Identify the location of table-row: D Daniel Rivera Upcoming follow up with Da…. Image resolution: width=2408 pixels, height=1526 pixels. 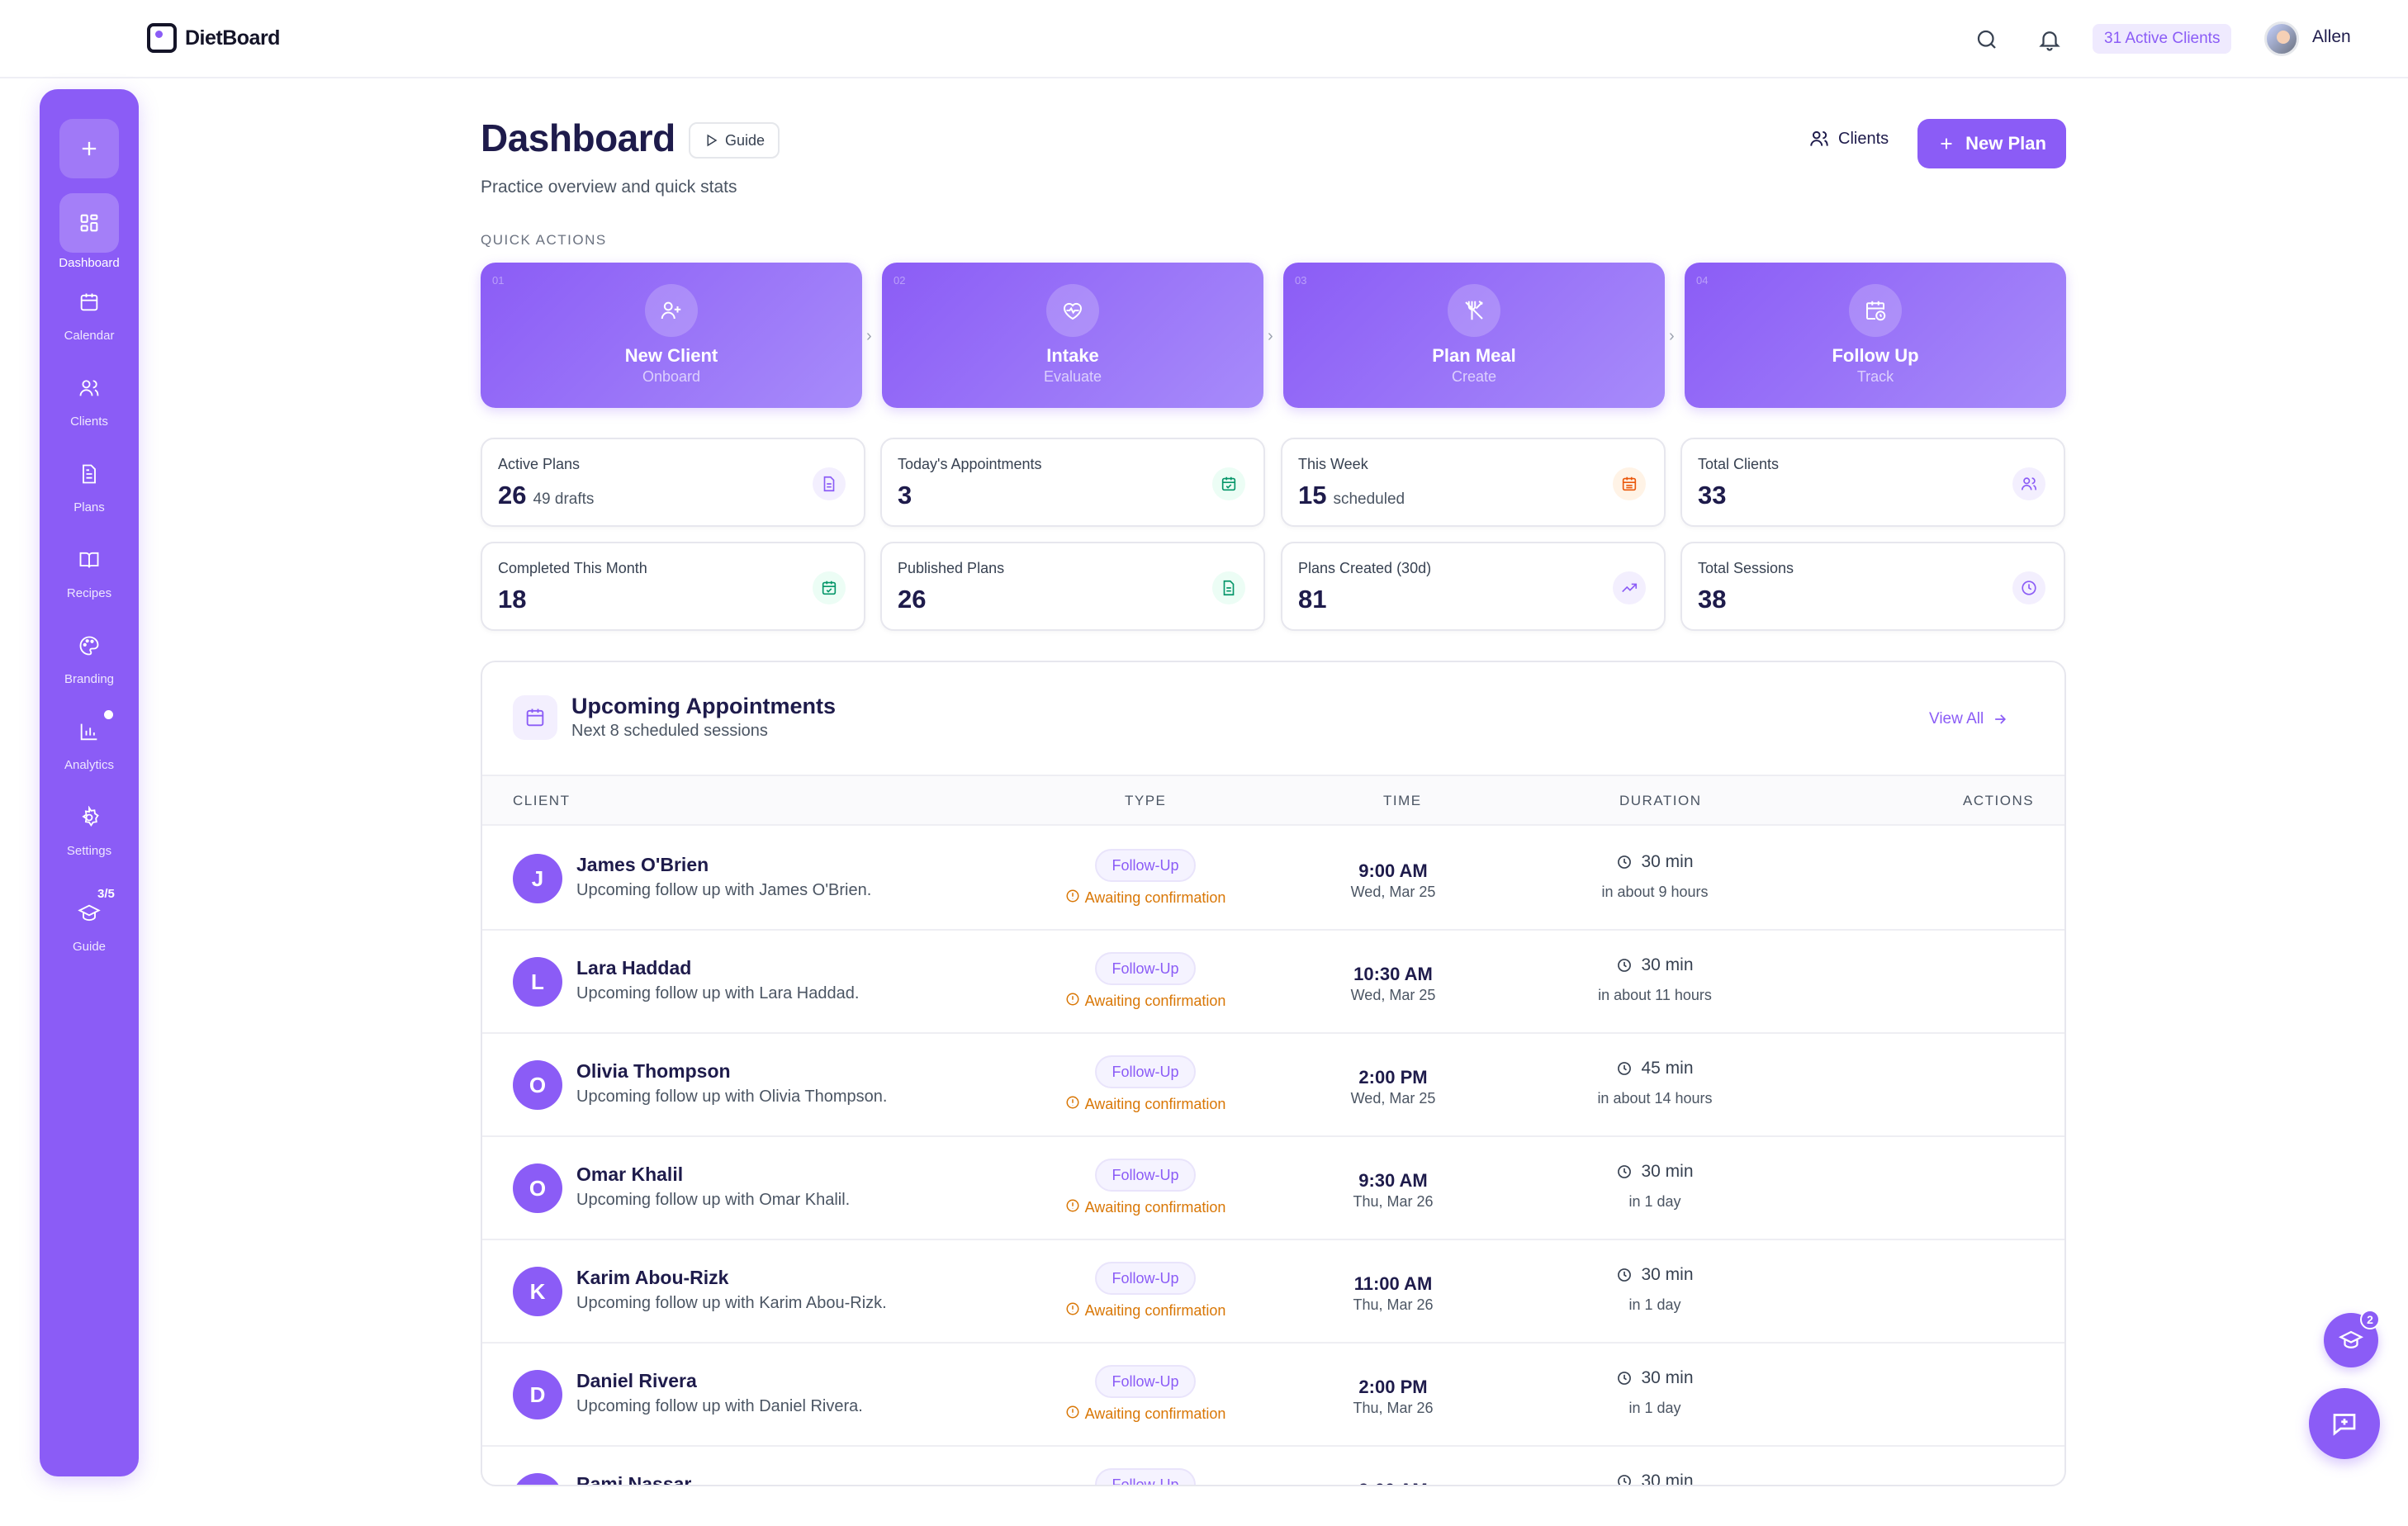
(1273, 1396).